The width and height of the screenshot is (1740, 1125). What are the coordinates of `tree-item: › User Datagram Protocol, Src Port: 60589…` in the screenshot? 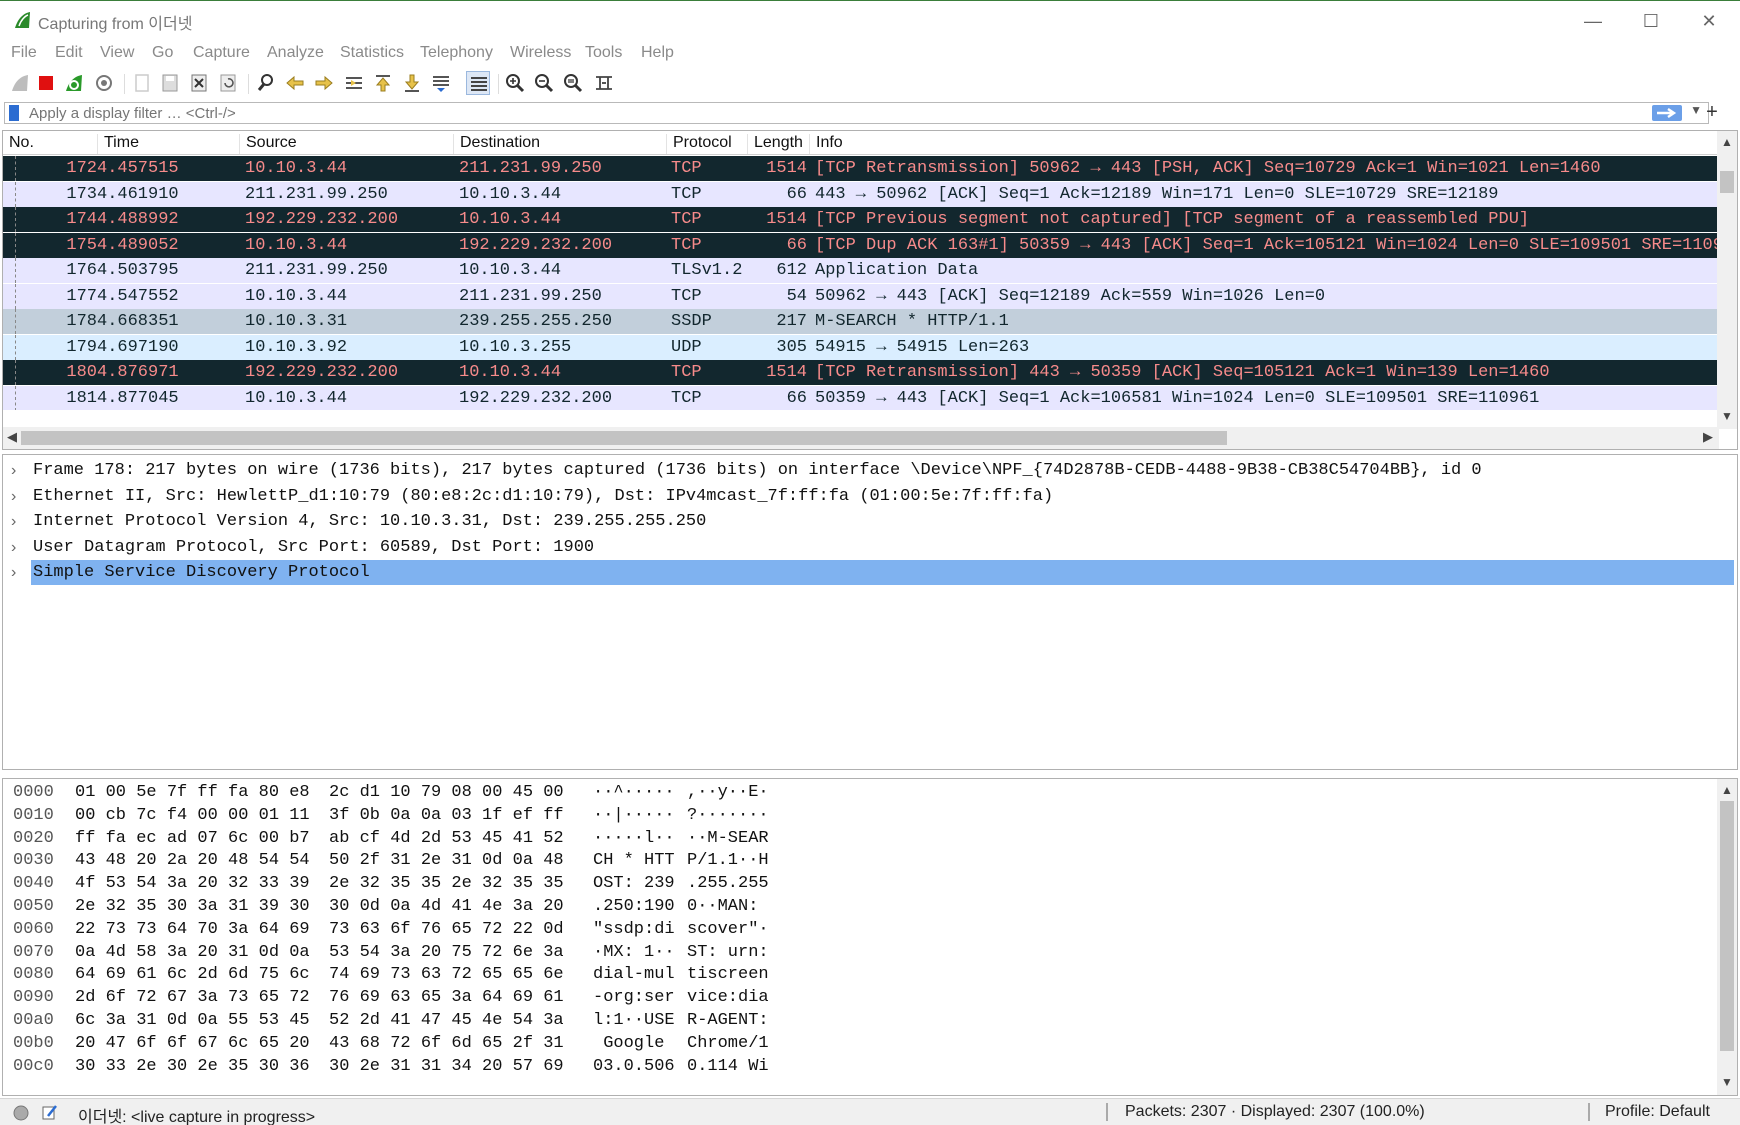 It's located at (870, 547).